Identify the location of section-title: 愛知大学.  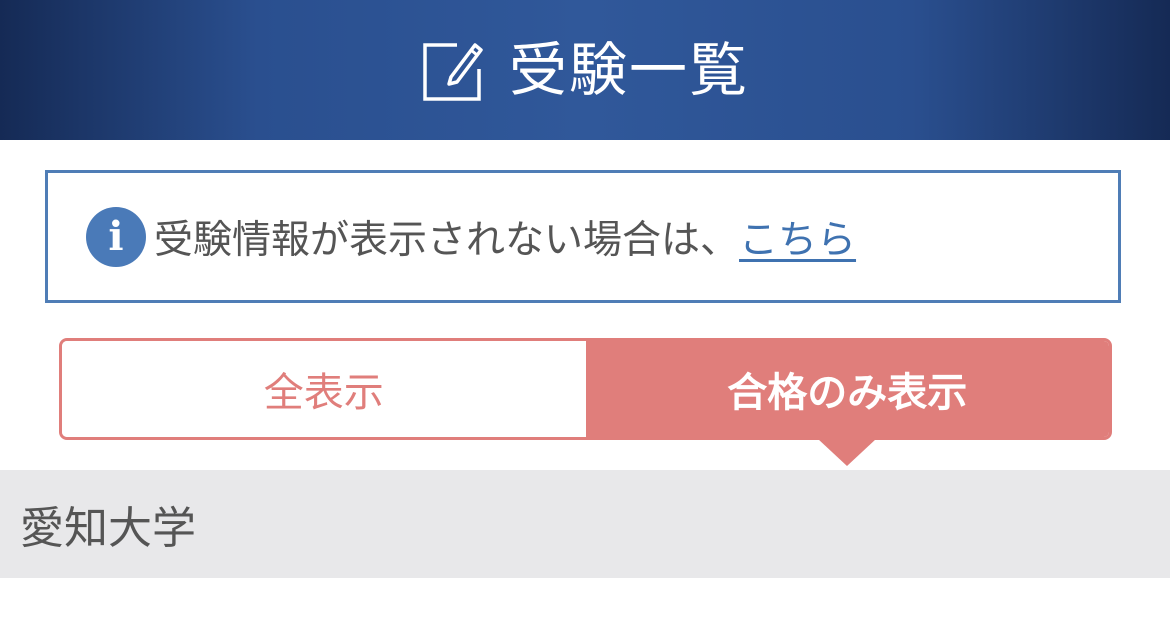
(108, 528).